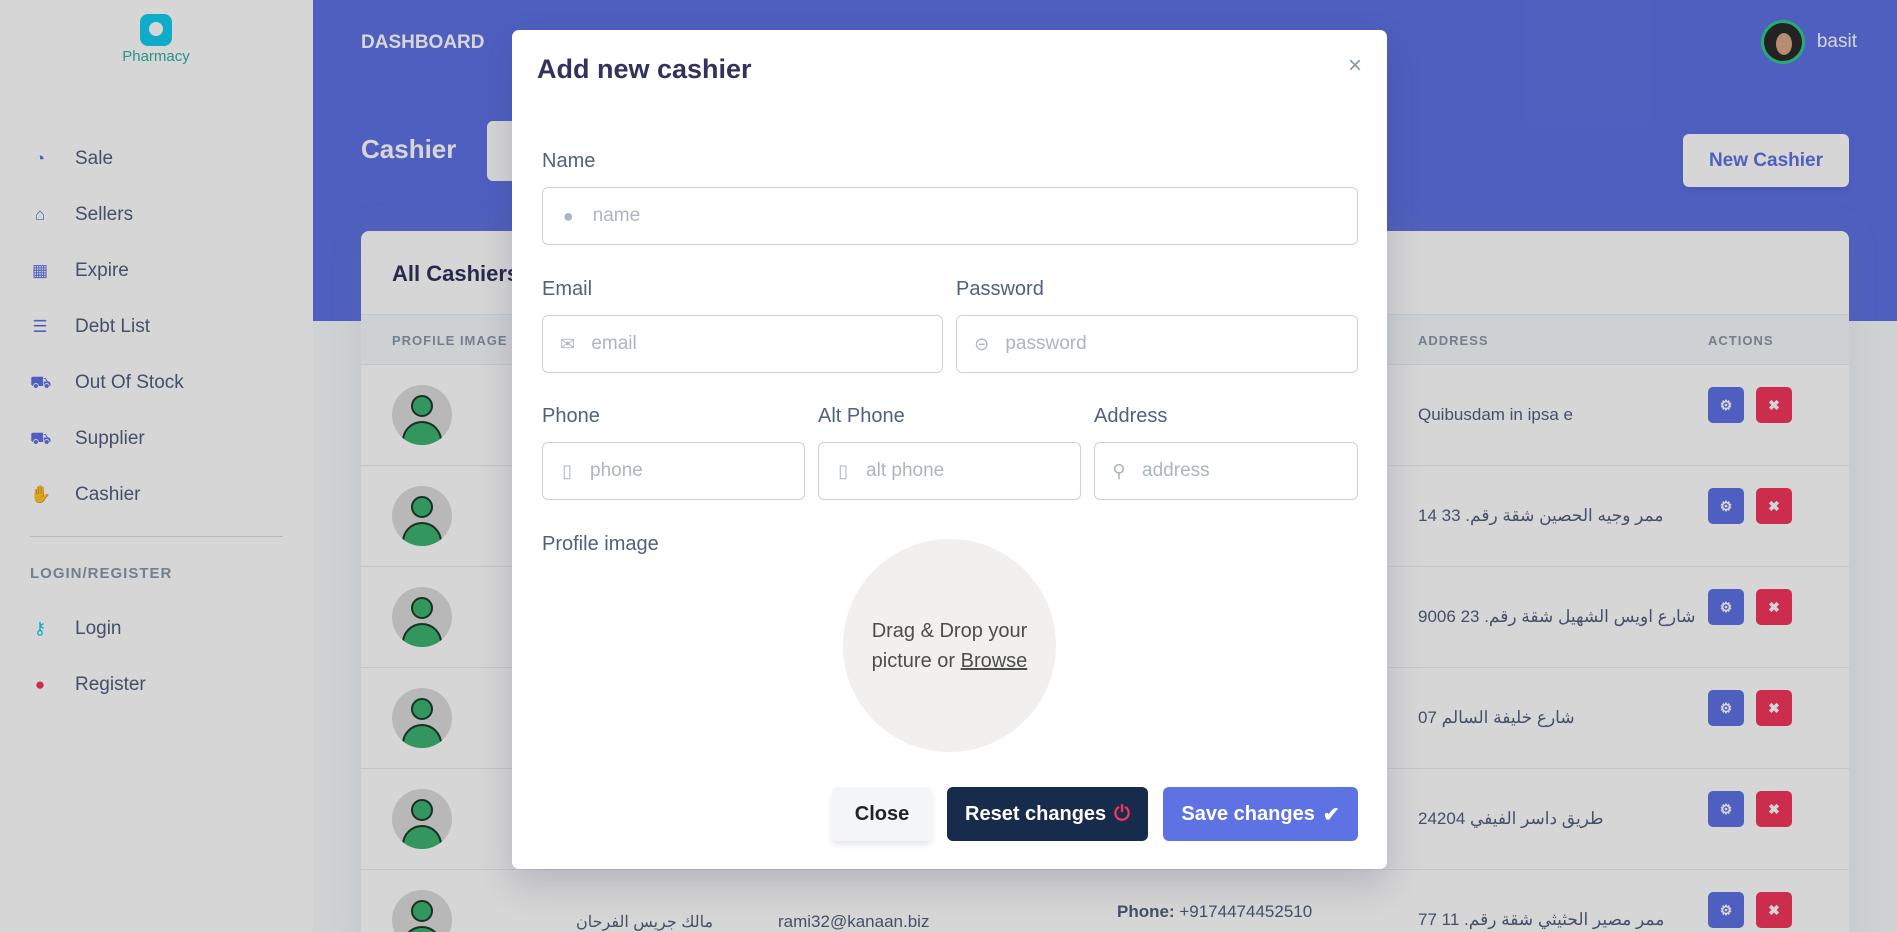  What do you see at coordinates (1036, 813) in the screenshot?
I see `reset-button-label: Reset changes` at bounding box center [1036, 813].